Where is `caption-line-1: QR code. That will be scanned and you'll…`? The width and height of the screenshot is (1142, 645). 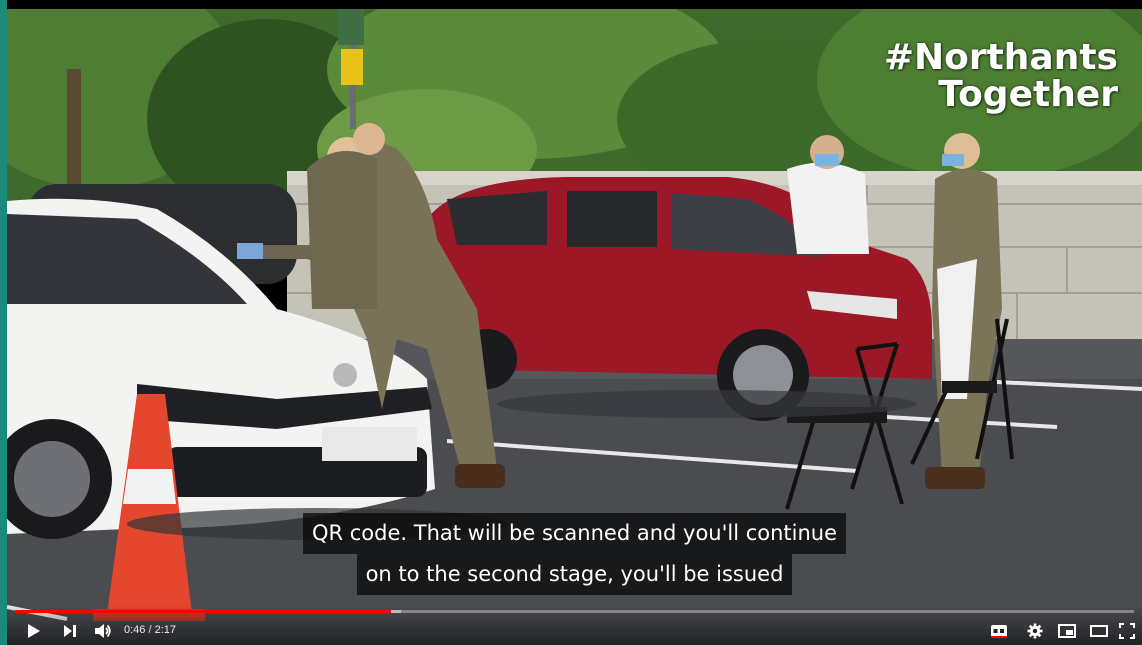
caption-line-1: QR code. That will be scanned and you'll… is located at coordinates (574, 533).